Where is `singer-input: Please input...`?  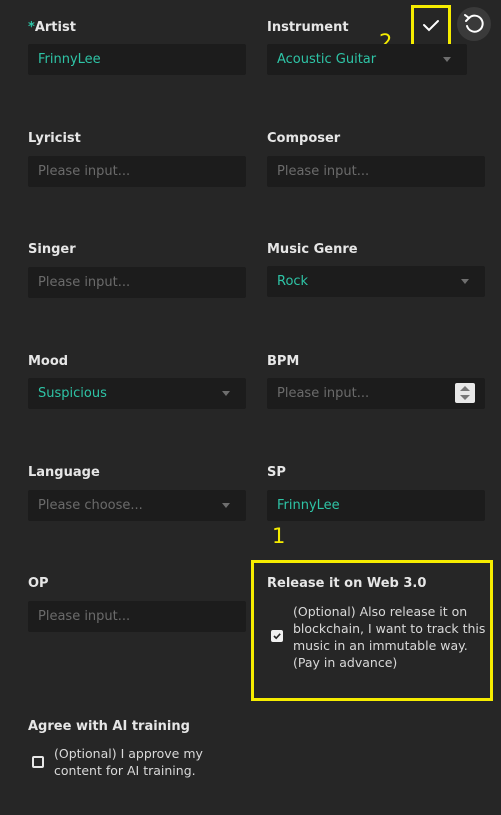
singer-input: Please input... is located at coordinates (137, 282).